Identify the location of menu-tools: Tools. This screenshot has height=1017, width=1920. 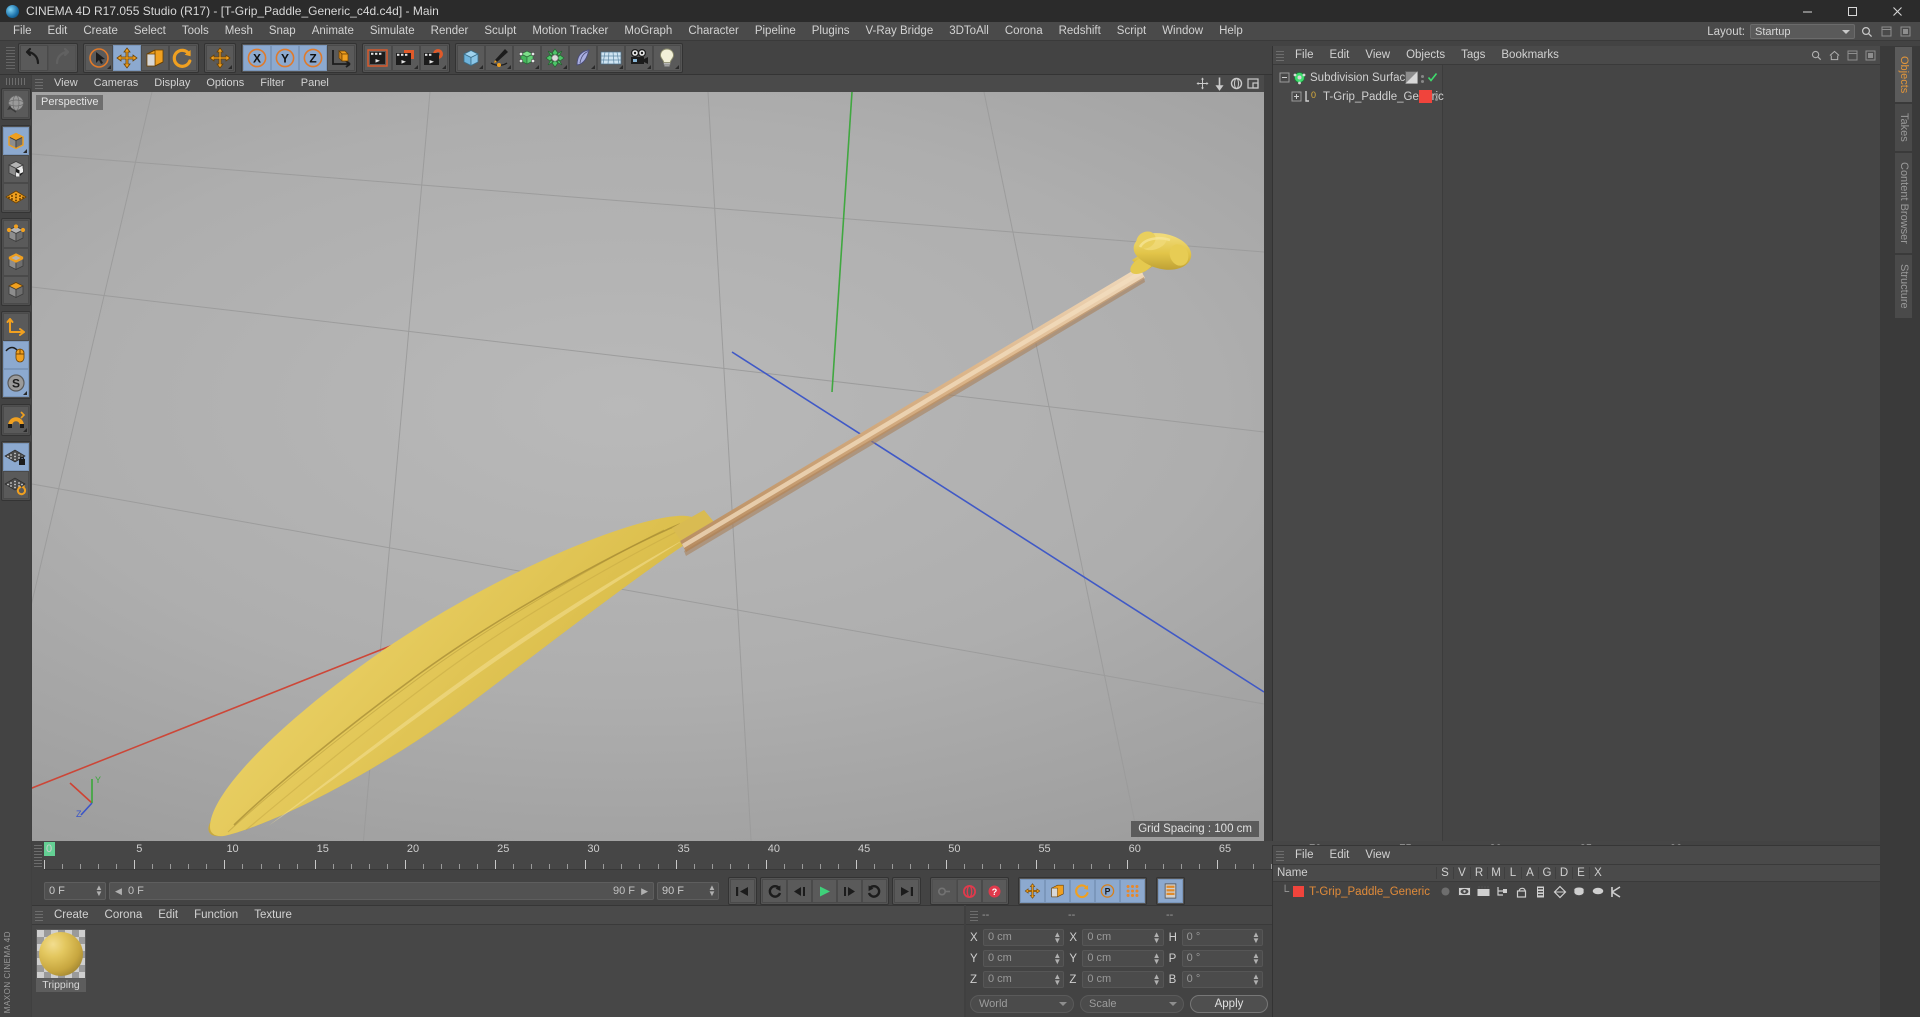
(195, 31).